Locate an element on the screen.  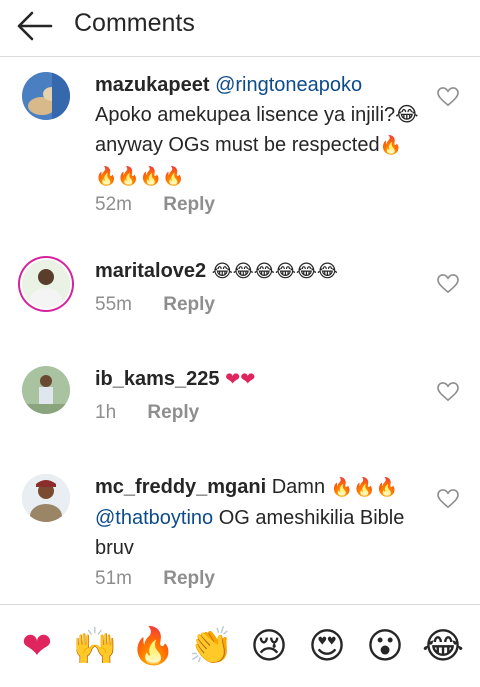
reaction-laughing-icon: 😂 is located at coordinates (443, 646).